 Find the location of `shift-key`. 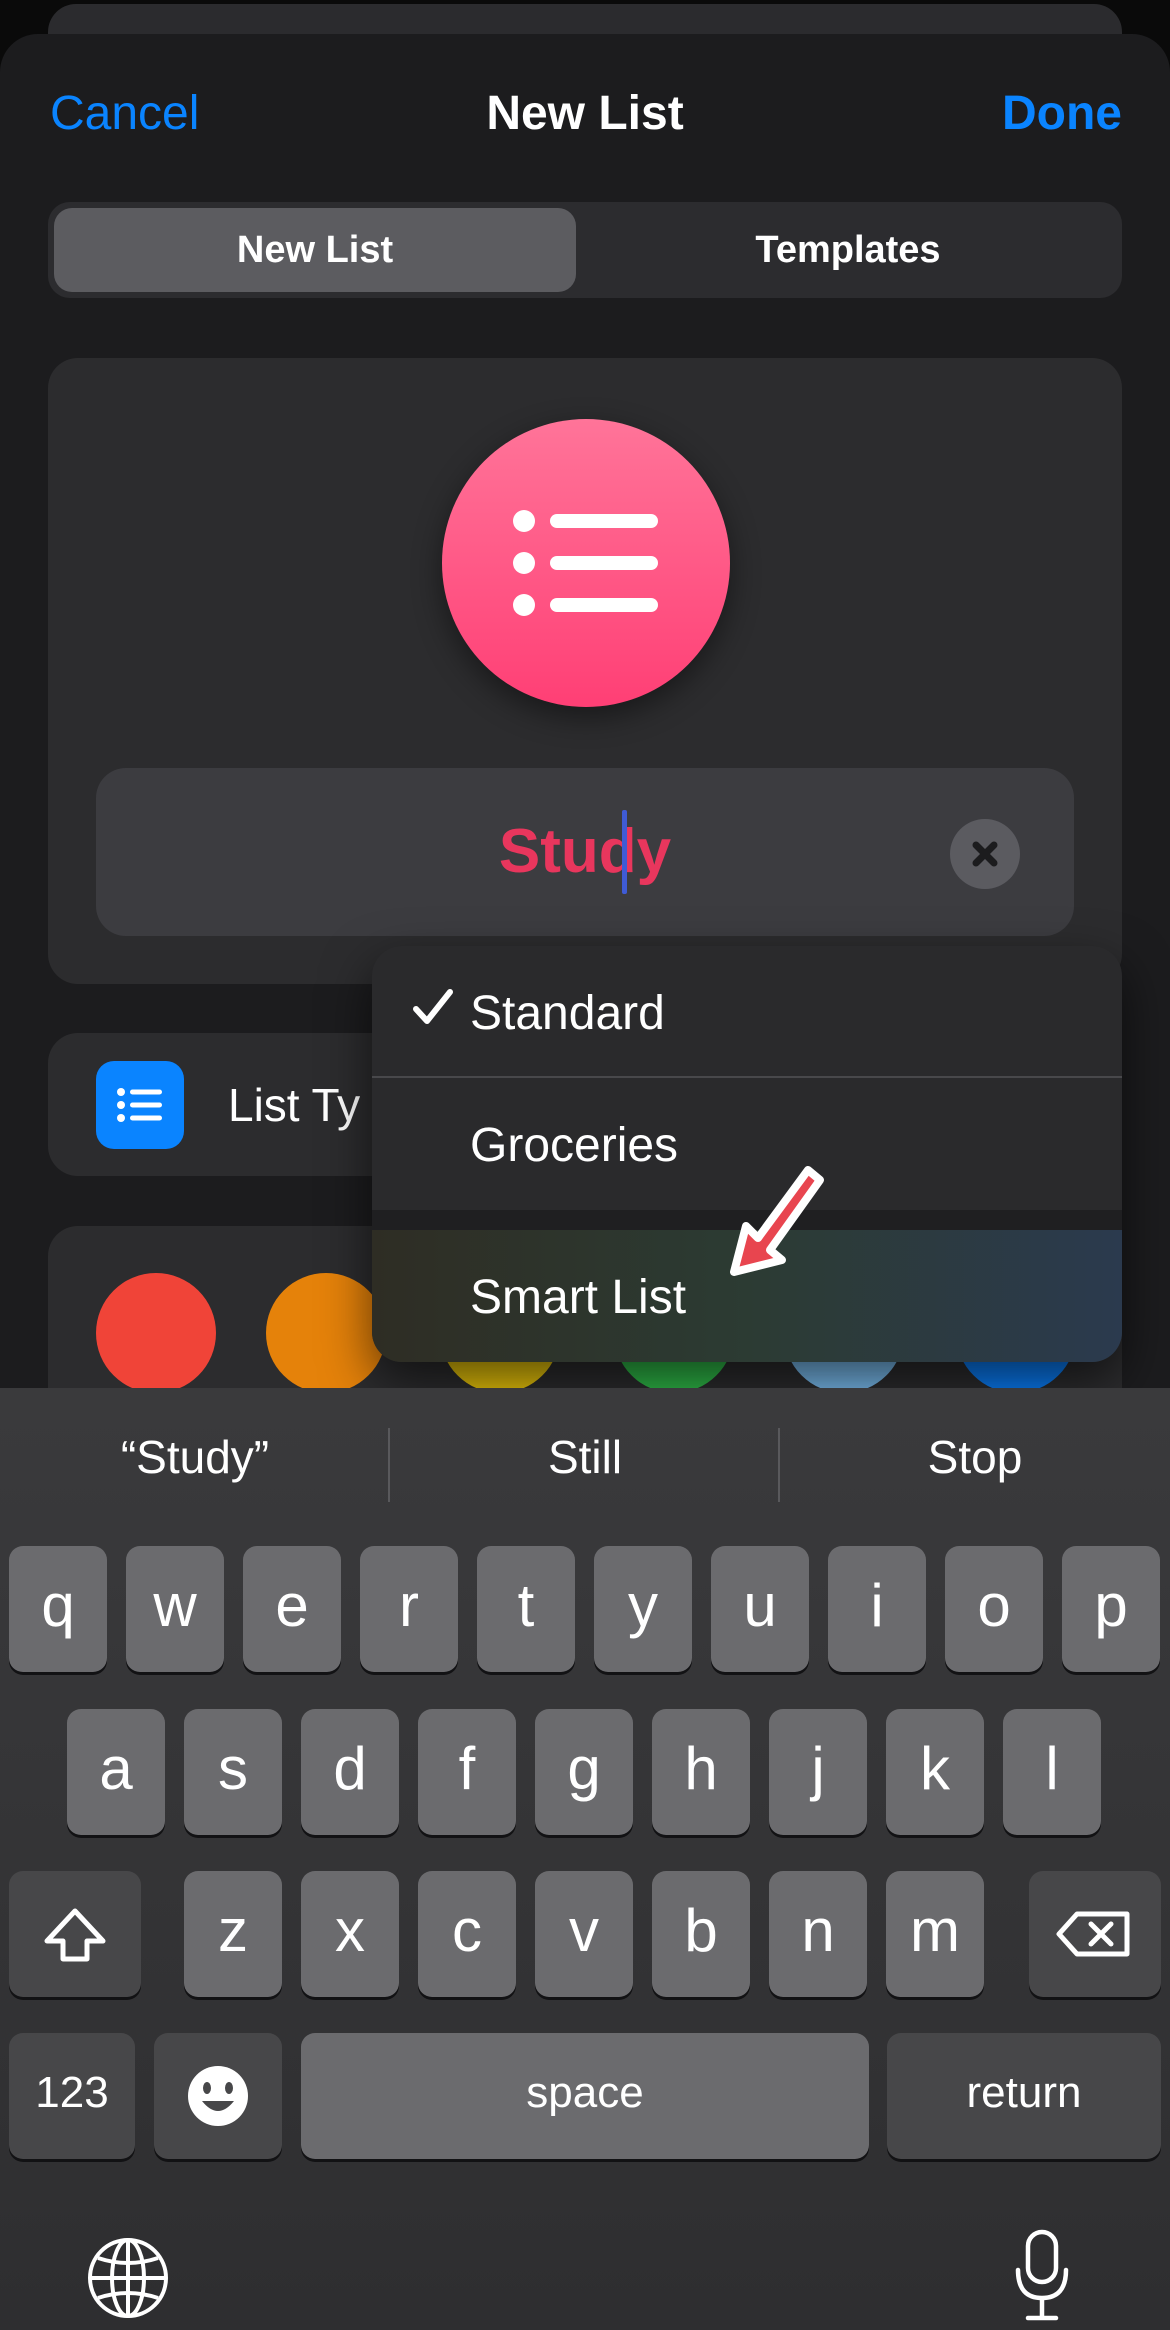

shift-key is located at coordinates (75, 1934).